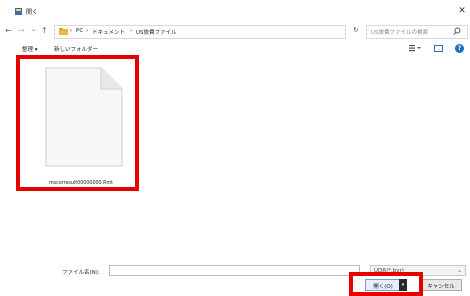 This screenshot has height=296, width=470. I want to click on view-options-icon, so click(415, 48).